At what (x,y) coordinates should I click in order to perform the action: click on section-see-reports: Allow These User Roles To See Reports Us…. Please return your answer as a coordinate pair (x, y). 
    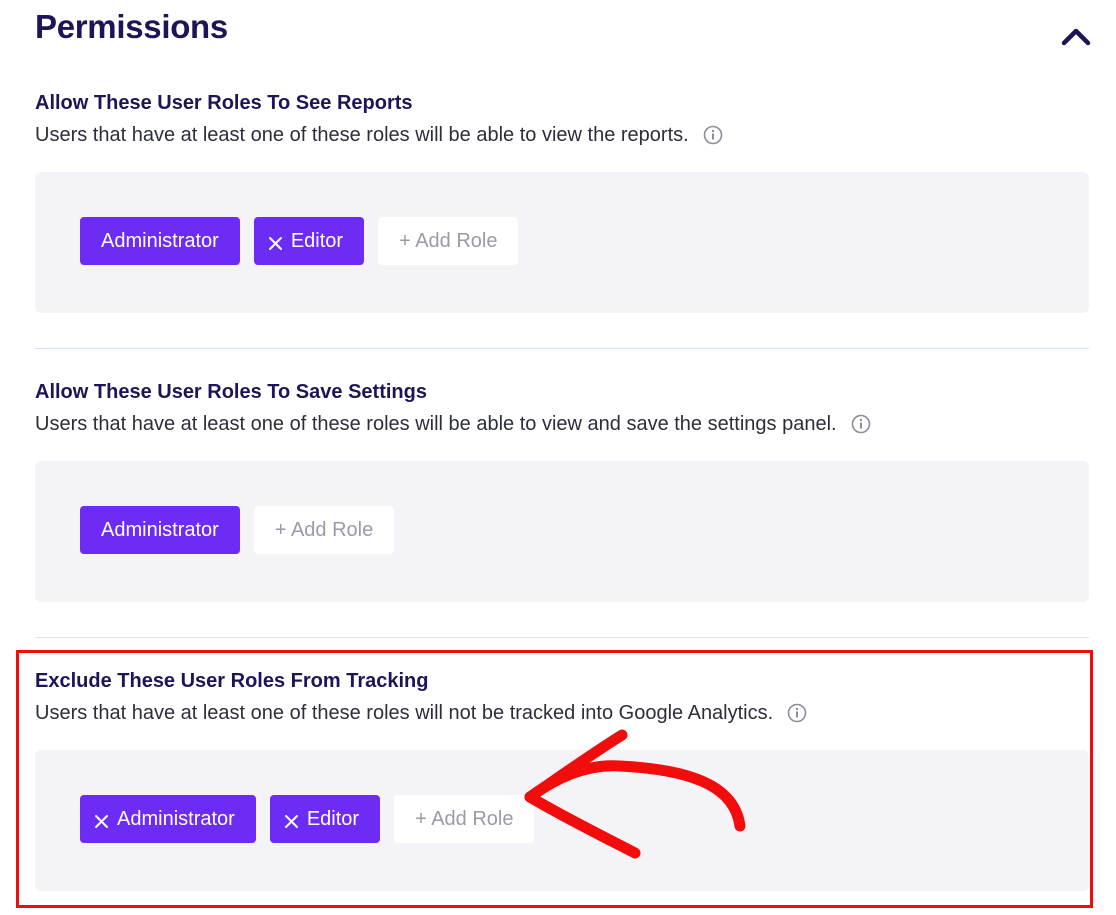
    Looking at the image, I should click on (562, 119).